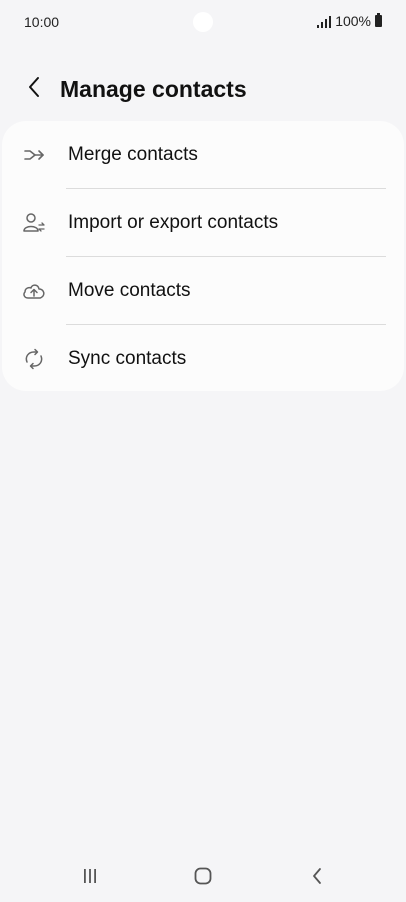 Image resolution: width=406 pixels, height=902 pixels. I want to click on home-icon, so click(203, 878).